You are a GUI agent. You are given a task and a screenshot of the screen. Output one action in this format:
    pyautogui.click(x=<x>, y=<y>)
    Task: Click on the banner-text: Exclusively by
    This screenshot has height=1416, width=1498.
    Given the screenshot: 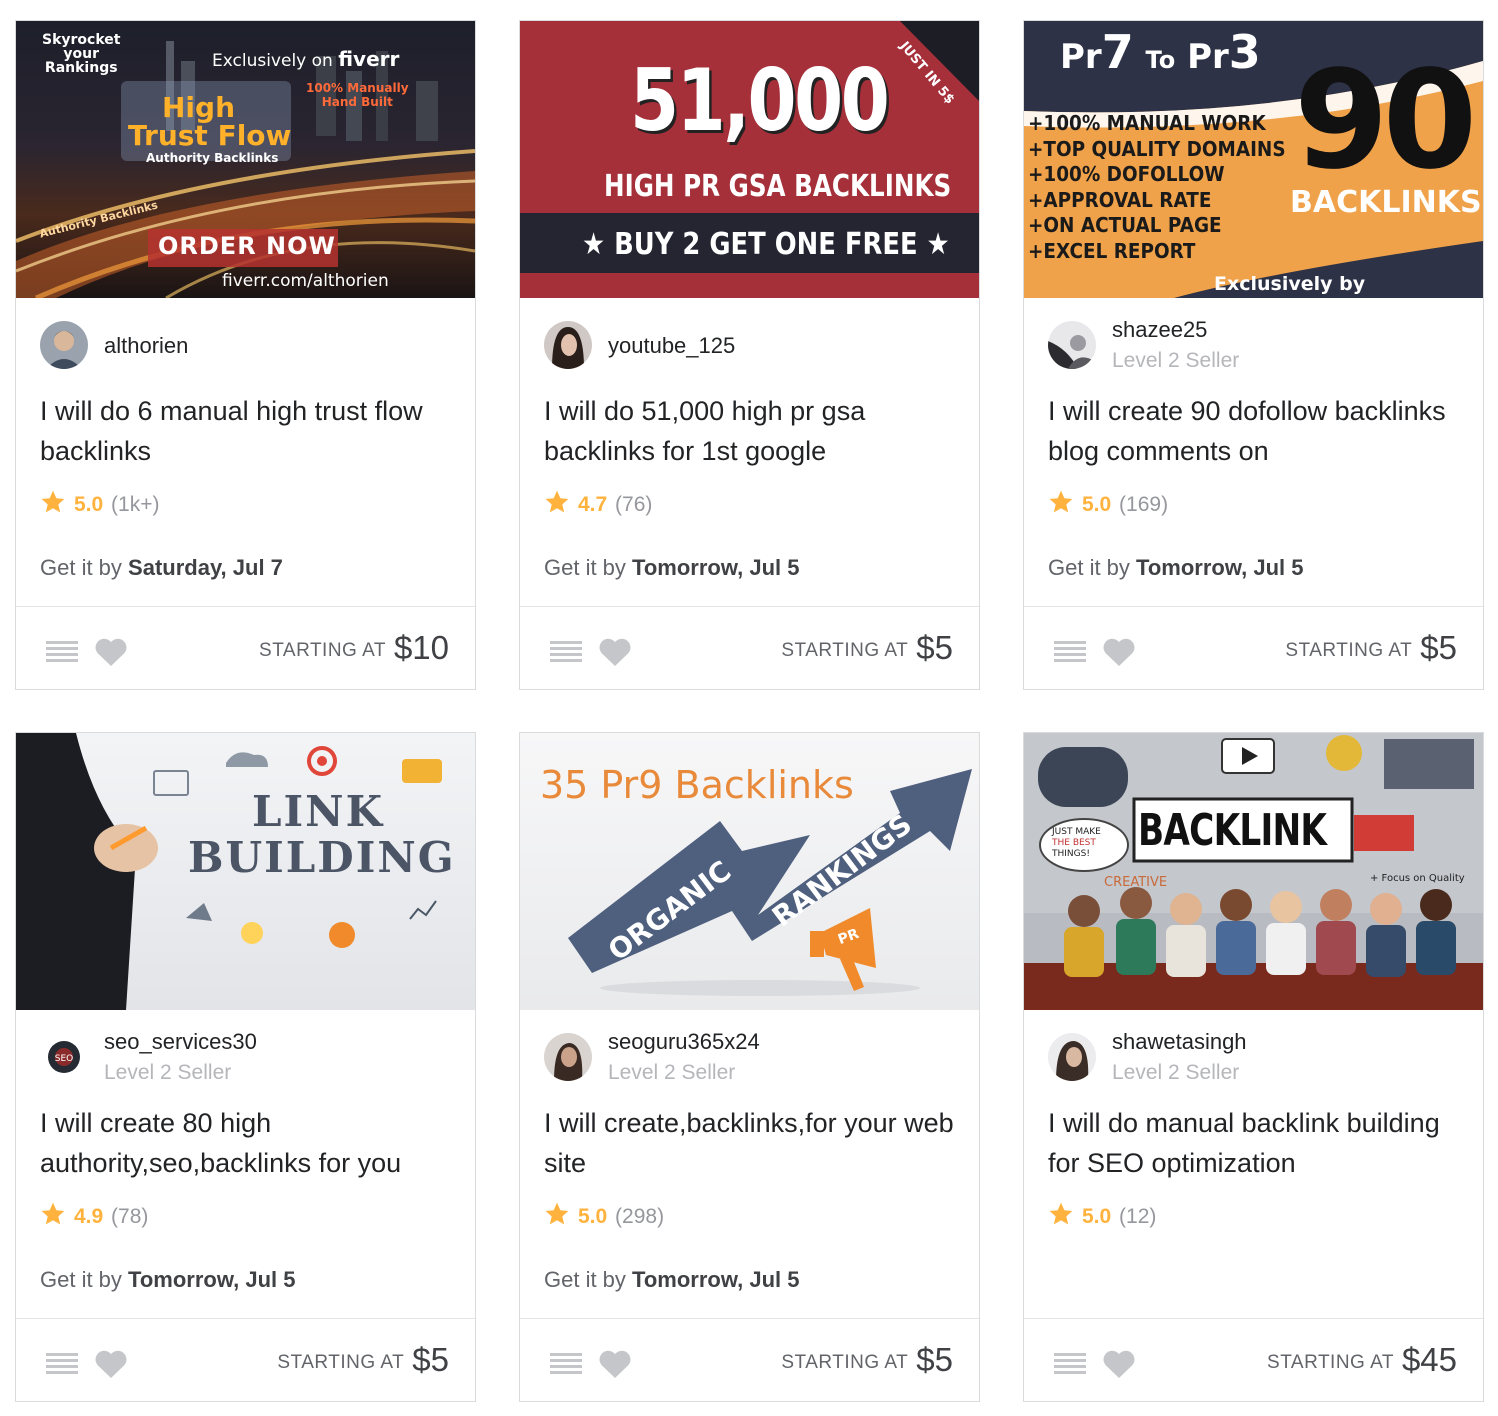 What is the action you would take?
    pyautogui.click(x=1290, y=284)
    